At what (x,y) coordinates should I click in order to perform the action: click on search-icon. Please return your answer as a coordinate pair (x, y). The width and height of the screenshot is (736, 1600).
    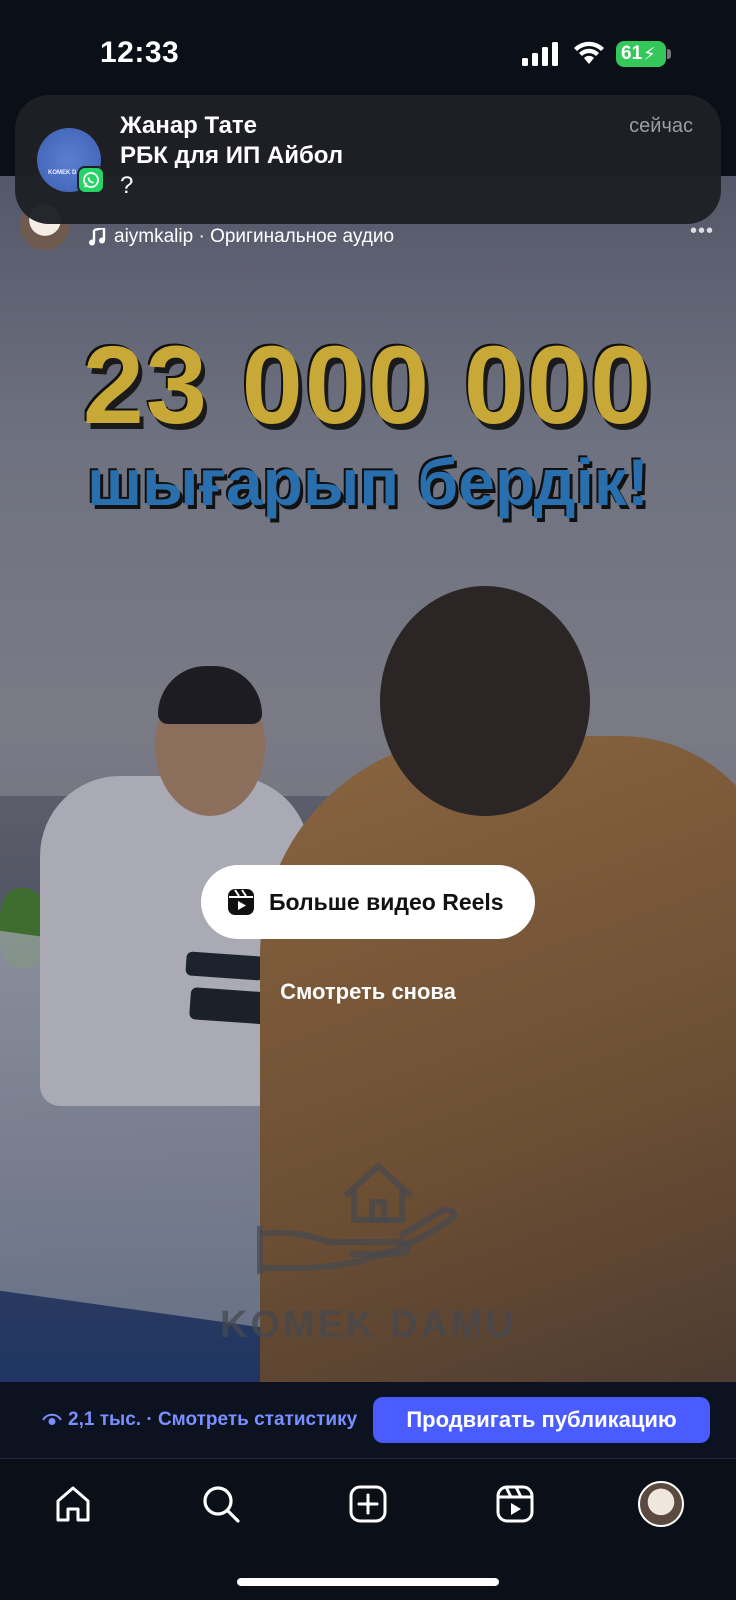
    Looking at the image, I should click on (221, 1504).